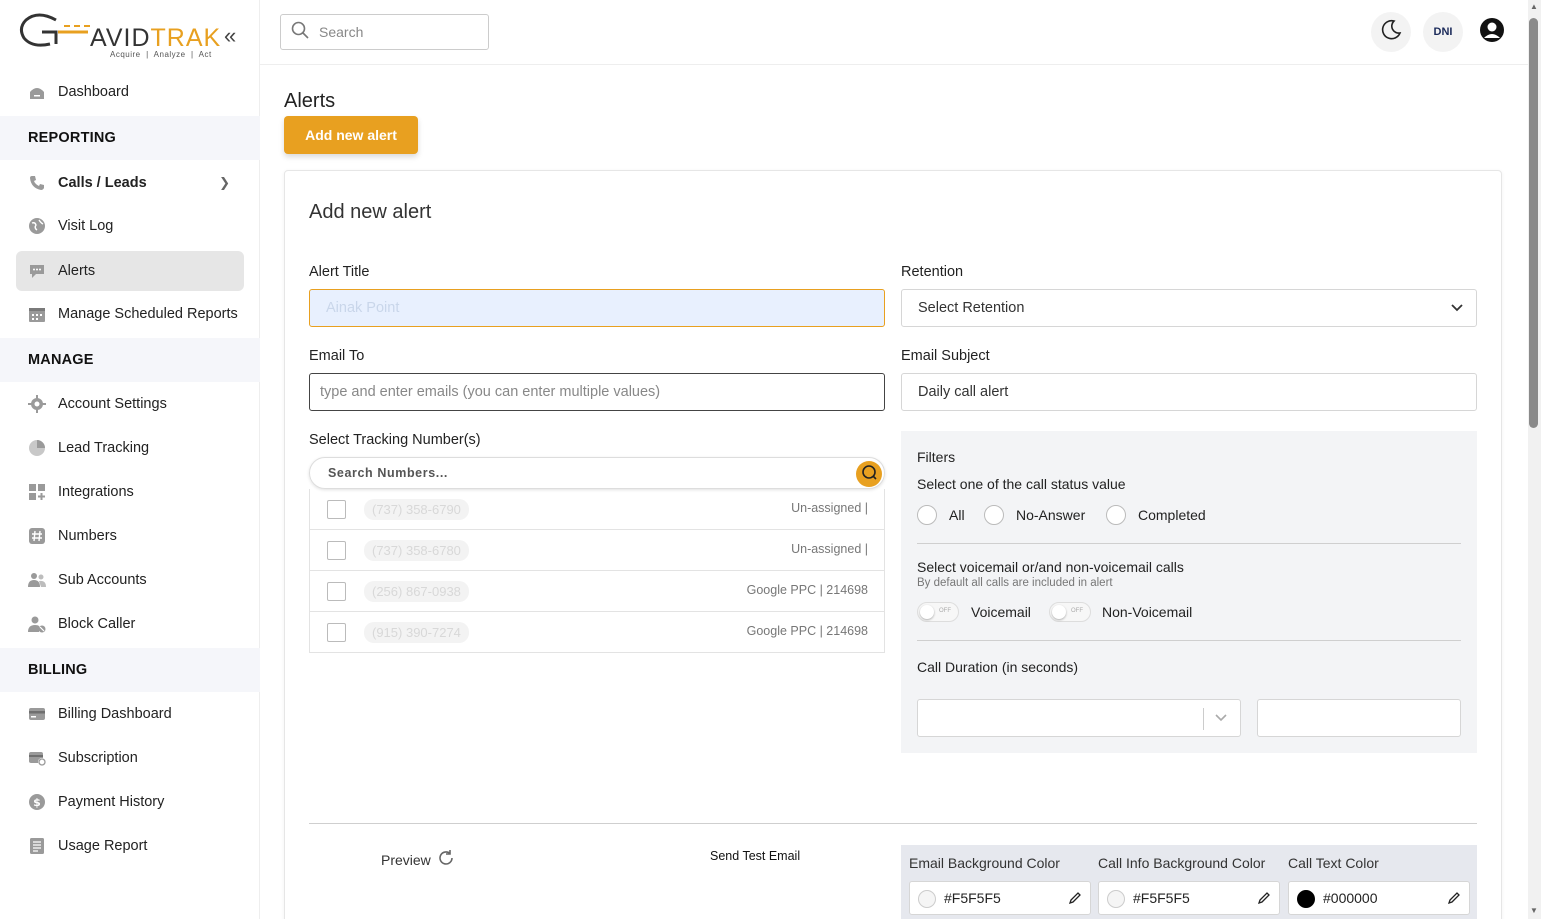 The height and width of the screenshot is (919, 1541). What do you see at coordinates (186, 38) in the screenshot?
I see `logo-wordmark-trak: TRAK` at bounding box center [186, 38].